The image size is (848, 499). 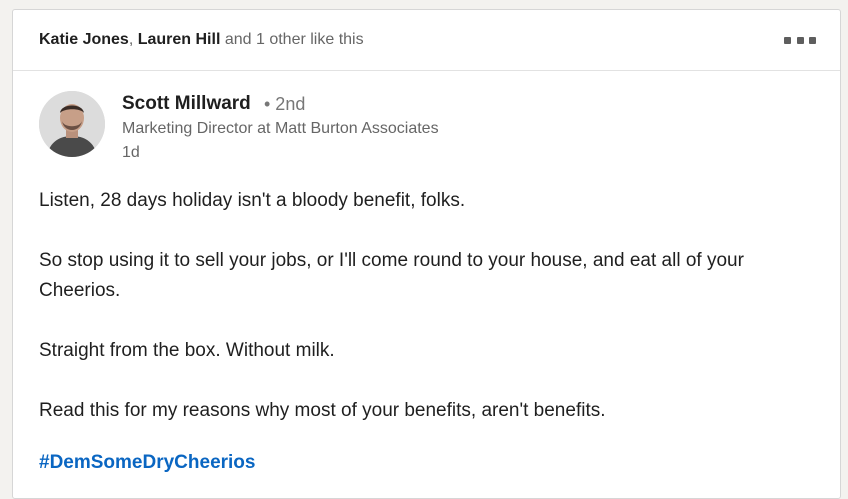 I want to click on connection-degree: • 2nd, so click(x=285, y=104).